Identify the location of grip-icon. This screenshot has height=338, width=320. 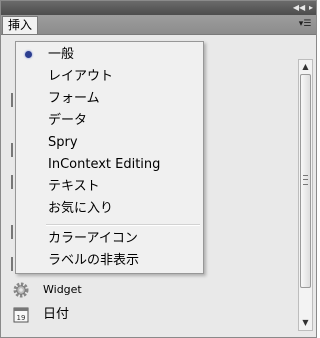
(305, 180).